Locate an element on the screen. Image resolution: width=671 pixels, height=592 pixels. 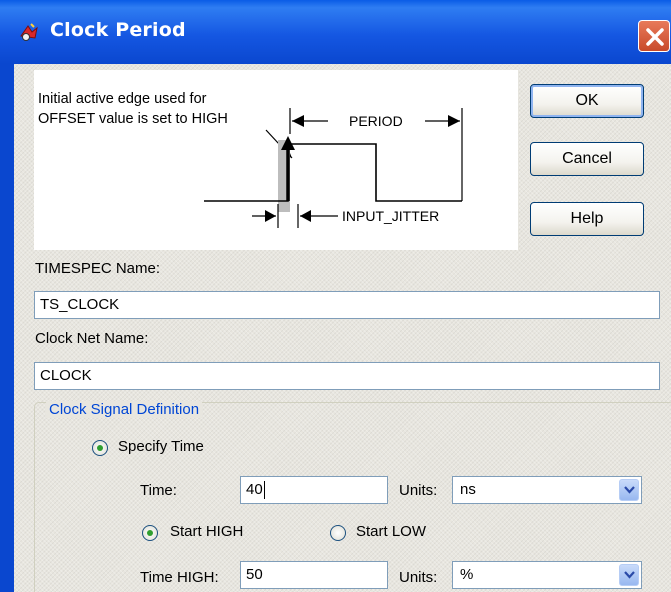
diagram-note-line2: OFFSET value is set to HIGH is located at coordinates (133, 119).